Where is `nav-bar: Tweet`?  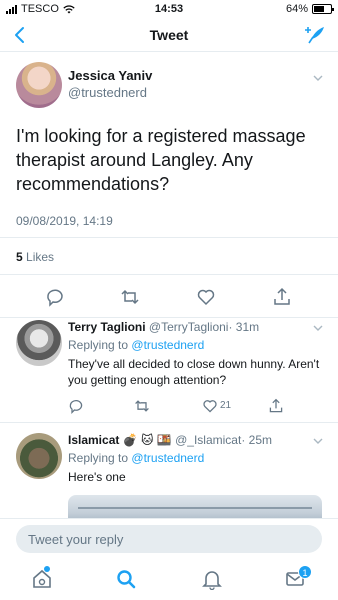
nav-bar: Tweet is located at coordinates (169, 35).